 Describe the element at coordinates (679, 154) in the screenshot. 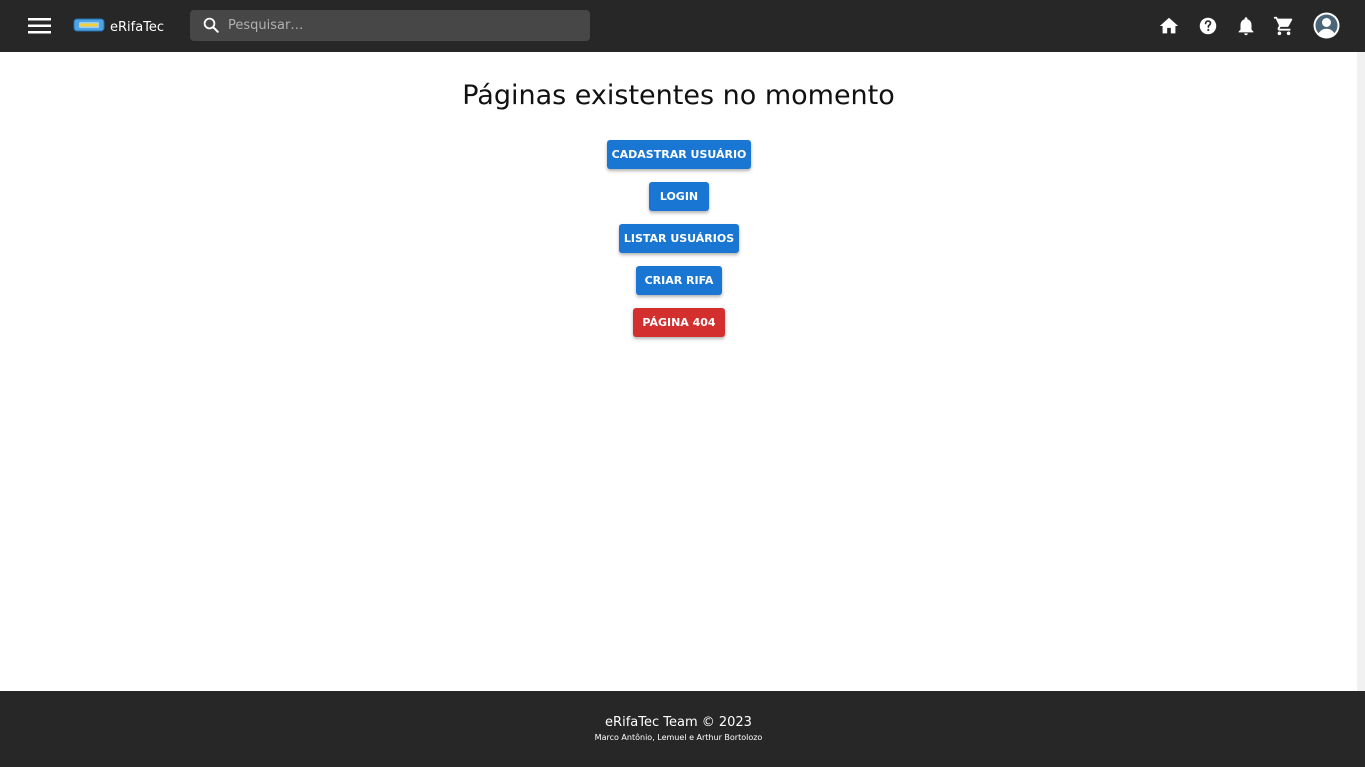

I see `cadastrar-usuario-button: CADASTRAR USUÁRIO` at that location.